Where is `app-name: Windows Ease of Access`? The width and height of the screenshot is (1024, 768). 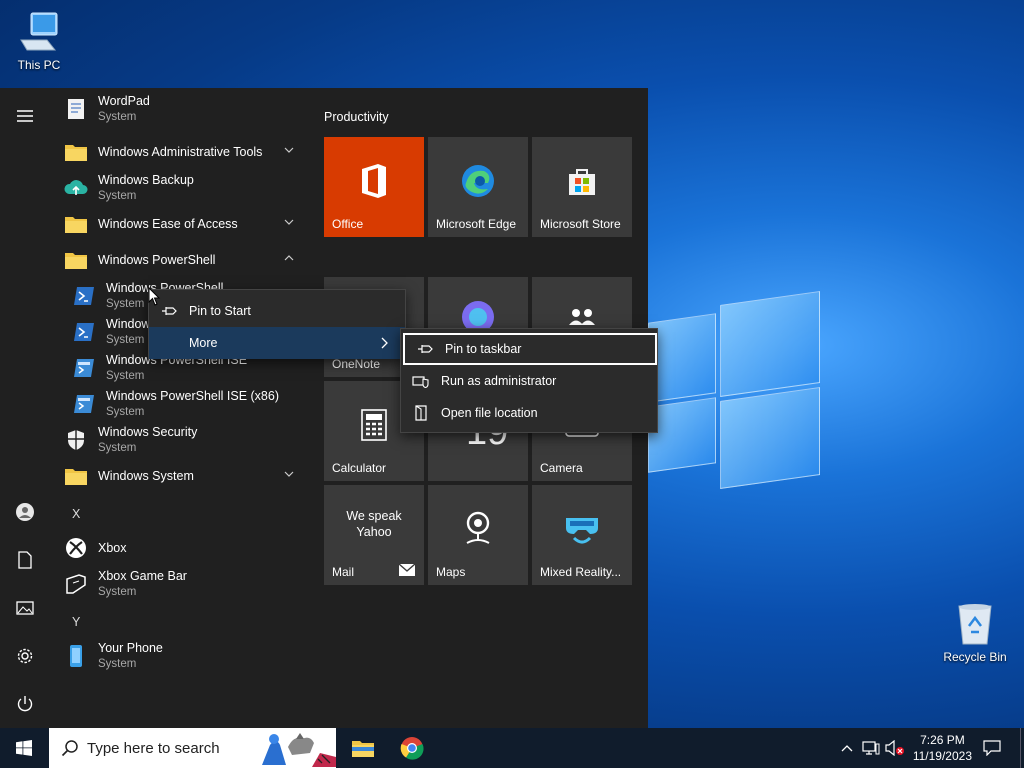 app-name: Windows Ease of Access is located at coordinates (168, 224).